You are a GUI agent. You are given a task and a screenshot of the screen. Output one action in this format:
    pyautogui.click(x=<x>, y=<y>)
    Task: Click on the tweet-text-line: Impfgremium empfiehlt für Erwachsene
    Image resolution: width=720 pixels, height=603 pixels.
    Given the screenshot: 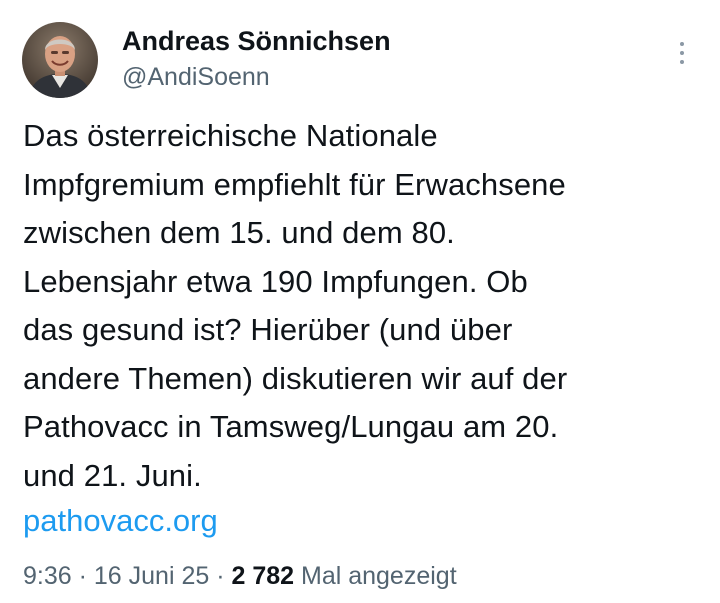 What is the action you would take?
    pyautogui.click(x=294, y=184)
    